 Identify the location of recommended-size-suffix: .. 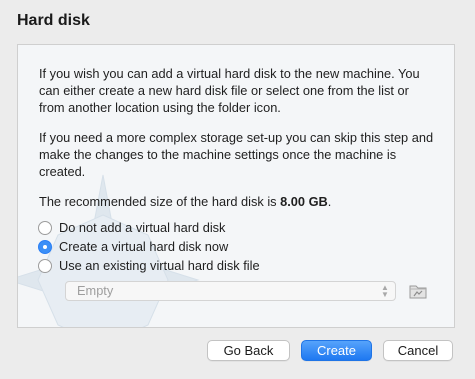
(329, 201).